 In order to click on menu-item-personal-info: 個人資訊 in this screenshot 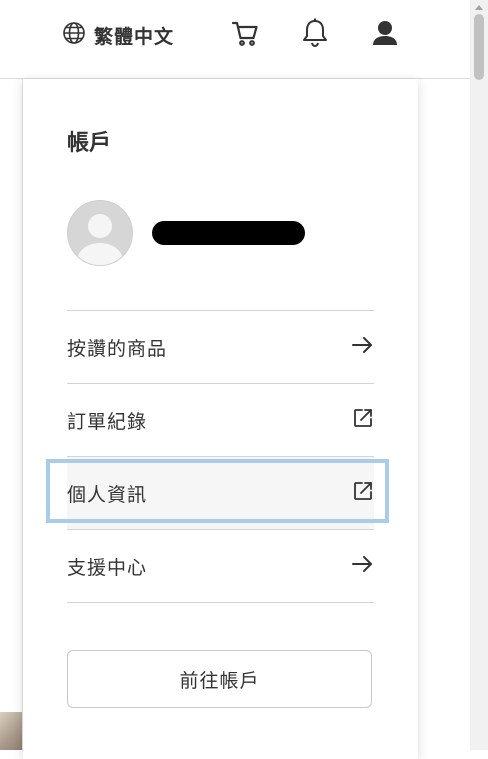, I will do `click(217, 492)`.